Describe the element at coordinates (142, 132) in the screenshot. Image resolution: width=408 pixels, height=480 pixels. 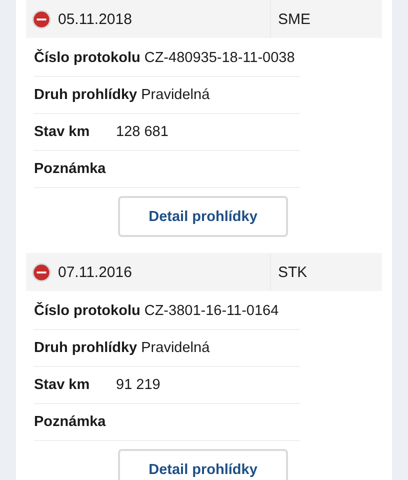
I see `field-value: 128 681` at that location.